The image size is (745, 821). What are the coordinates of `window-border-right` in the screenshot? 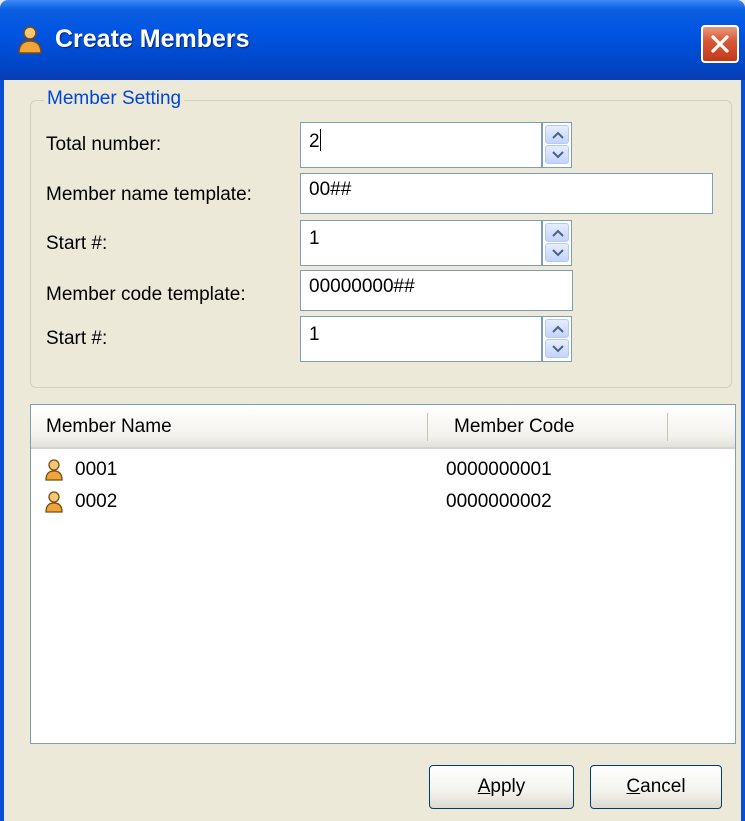 It's located at (743, 450).